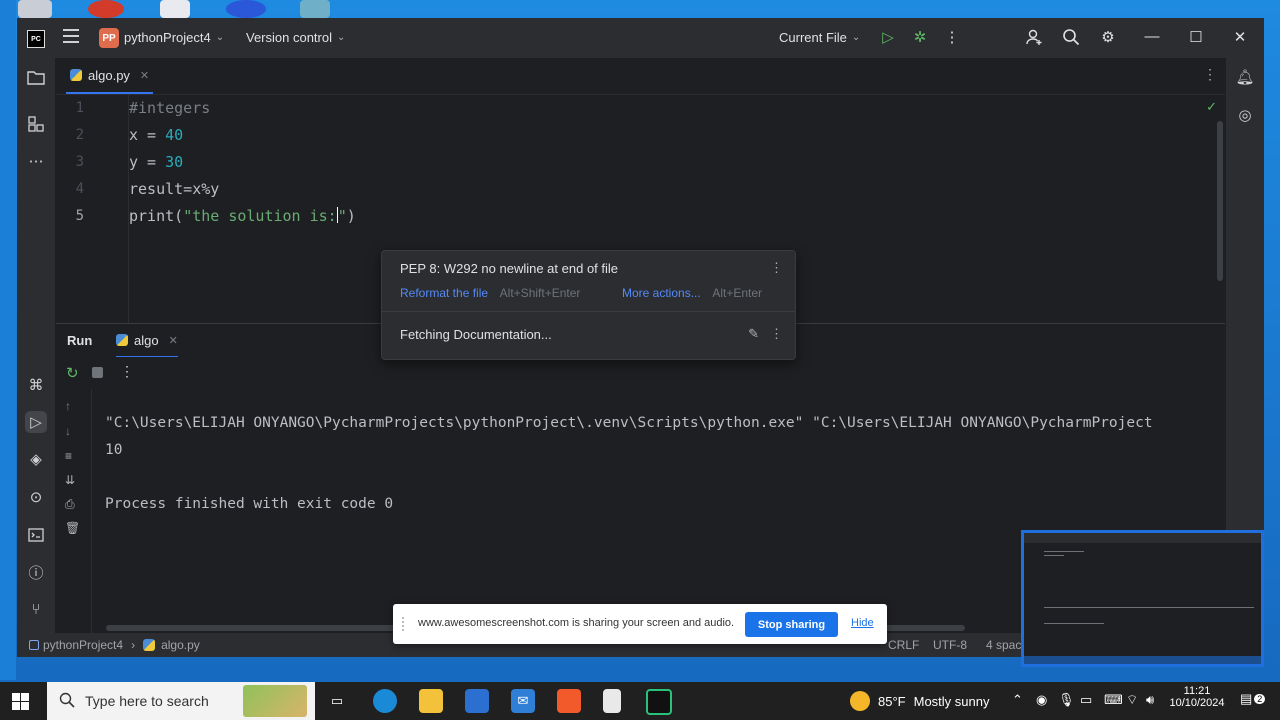 Image resolution: width=1280 pixels, height=720 pixels. What do you see at coordinates (903, 645) in the screenshot?
I see `line-ending: CRLF` at bounding box center [903, 645].